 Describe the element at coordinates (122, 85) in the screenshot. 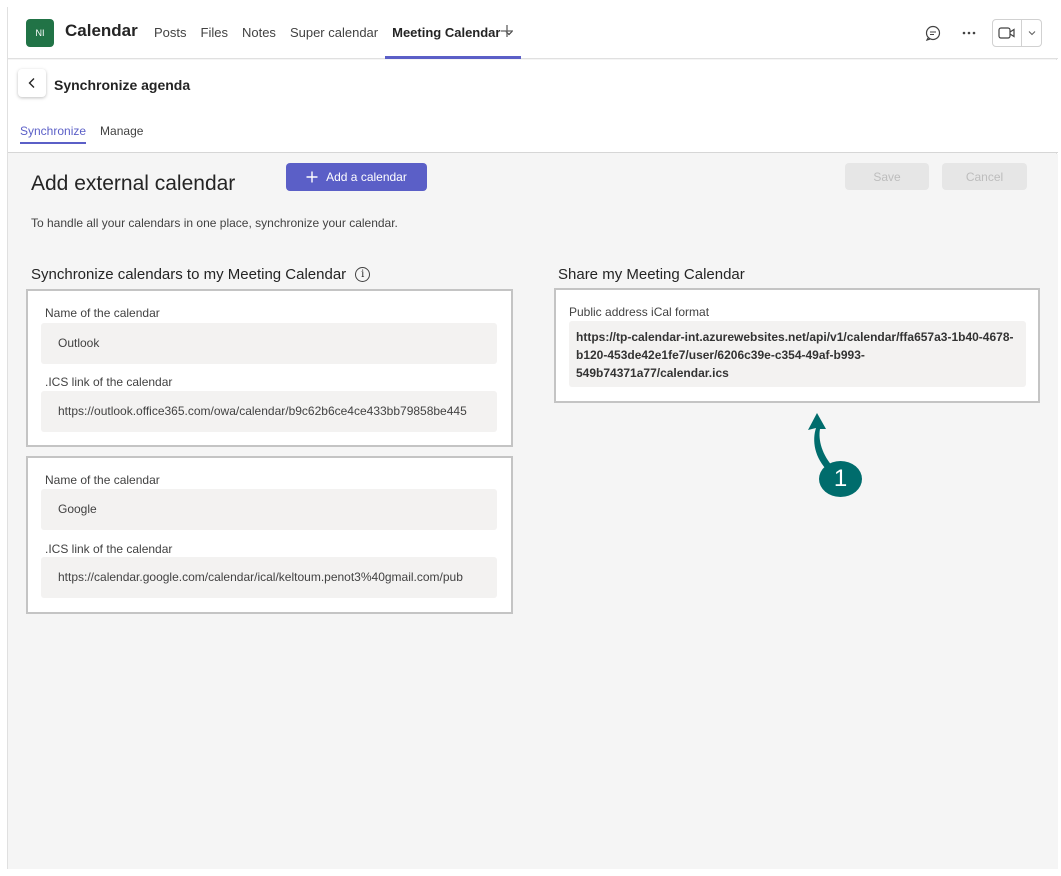

I see `page-header-title: Synchronize agenda` at that location.